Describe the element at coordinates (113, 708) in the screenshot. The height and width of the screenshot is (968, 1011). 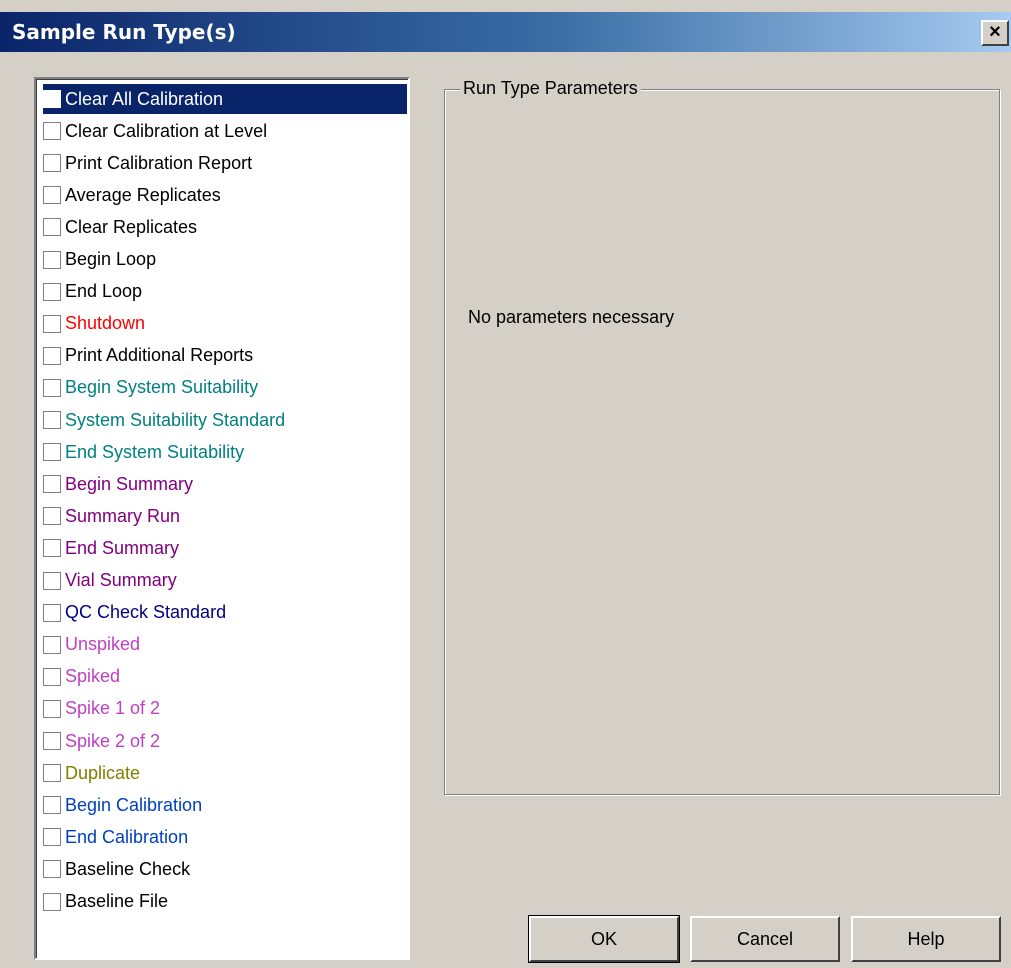
I see `list-item-label: Spike 1 of 2` at that location.